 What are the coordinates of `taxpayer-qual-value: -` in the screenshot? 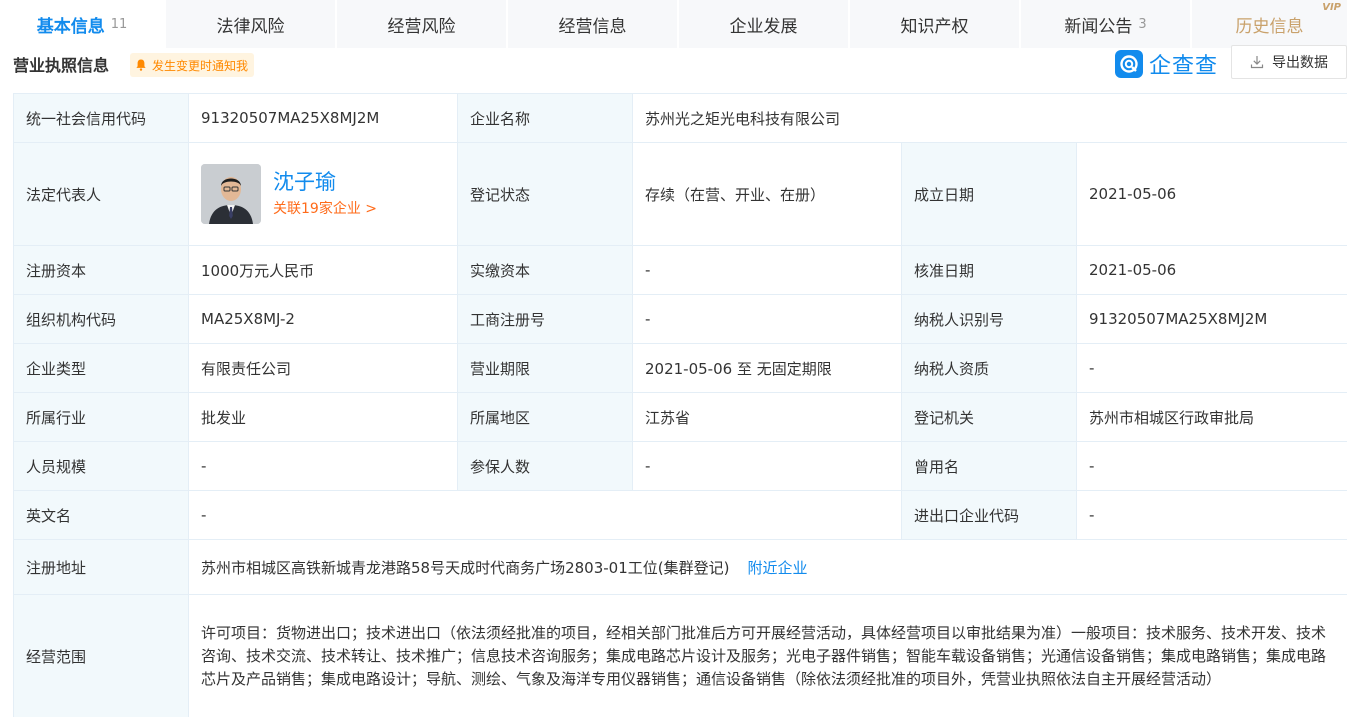 It's located at (1211, 368).